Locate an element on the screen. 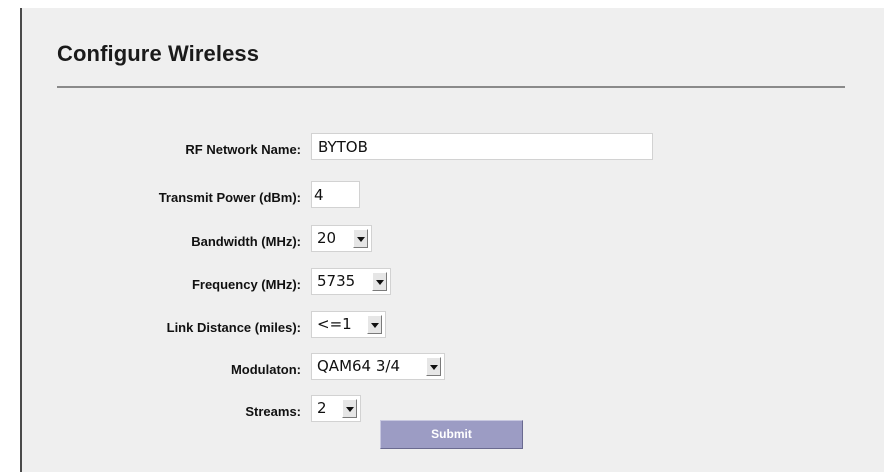 The image size is (884, 472). bandwidth-selected-value: 20 is located at coordinates (327, 238).